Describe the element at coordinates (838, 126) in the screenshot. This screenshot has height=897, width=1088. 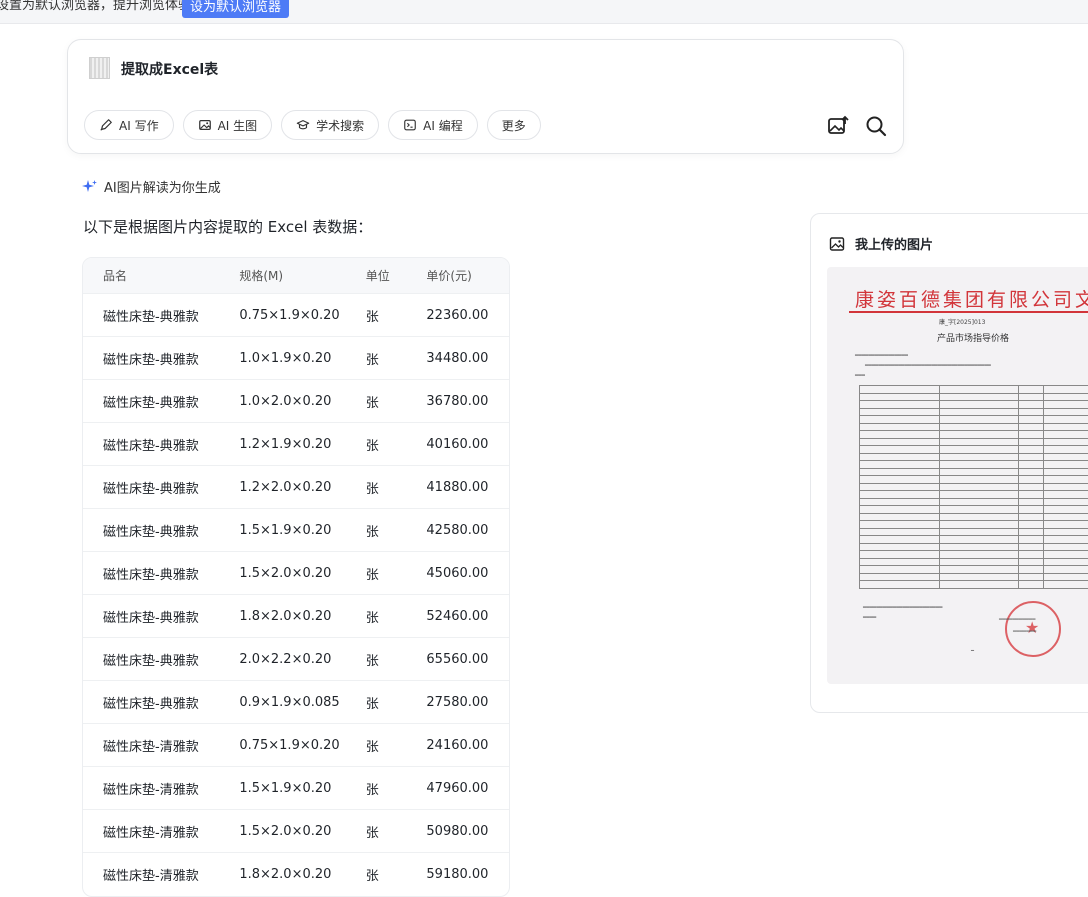
I see `image-upload-button` at that location.